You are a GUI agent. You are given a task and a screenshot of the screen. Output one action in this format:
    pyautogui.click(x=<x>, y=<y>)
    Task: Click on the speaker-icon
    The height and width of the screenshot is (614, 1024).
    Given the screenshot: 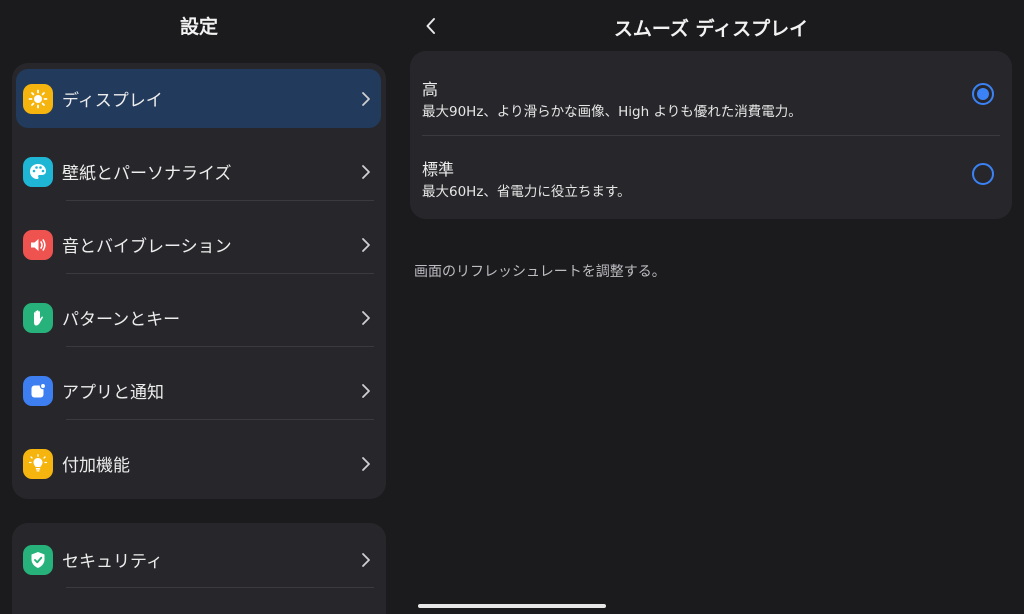 What is the action you would take?
    pyautogui.click(x=38, y=244)
    